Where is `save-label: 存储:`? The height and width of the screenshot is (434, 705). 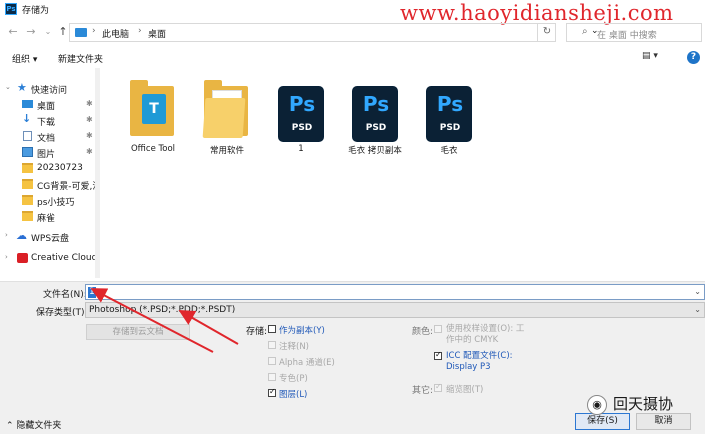 save-label: 存储: is located at coordinates (257, 332).